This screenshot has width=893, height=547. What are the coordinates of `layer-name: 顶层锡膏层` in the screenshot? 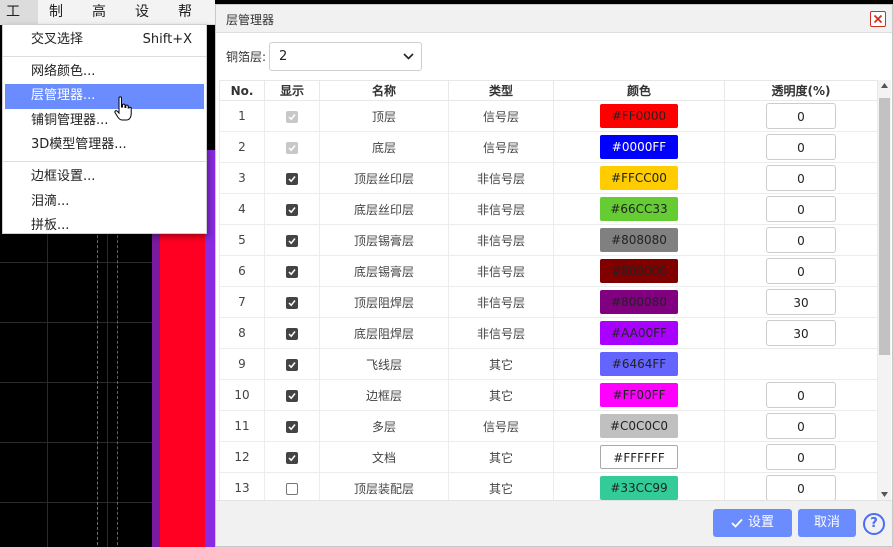 It's located at (384, 240).